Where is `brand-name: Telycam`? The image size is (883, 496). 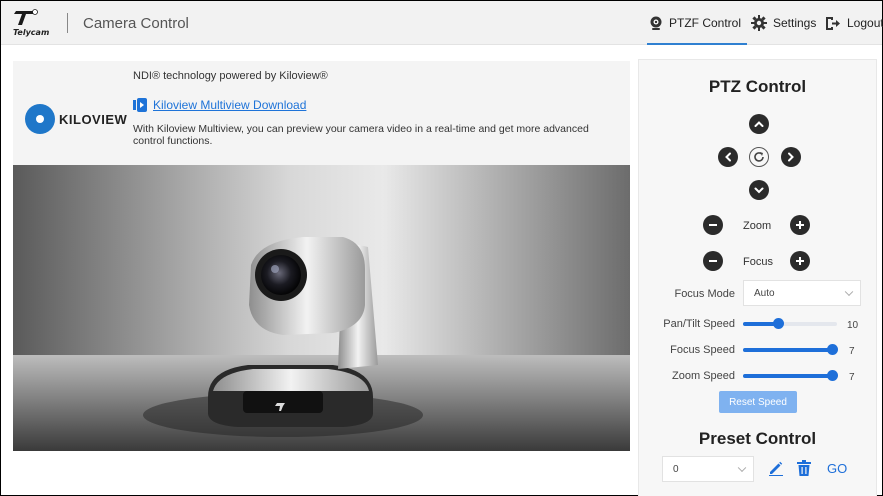
brand-name: Telycam is located at coordinates (31, 32).